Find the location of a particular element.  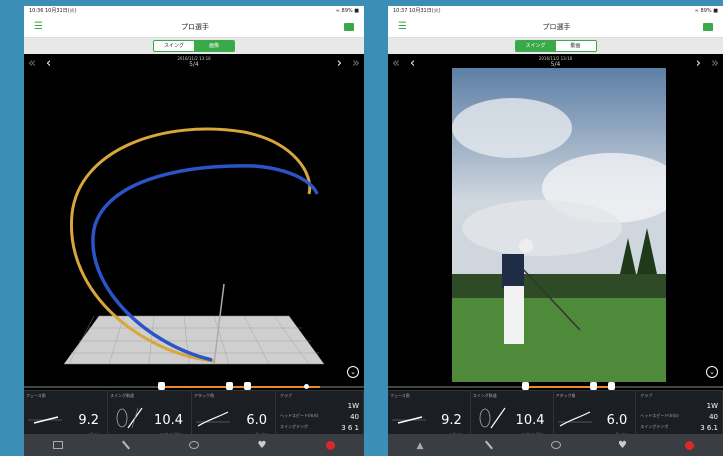

tempo-row: スイングテンポ 3 6 1 is located at coordinates (319, 428).